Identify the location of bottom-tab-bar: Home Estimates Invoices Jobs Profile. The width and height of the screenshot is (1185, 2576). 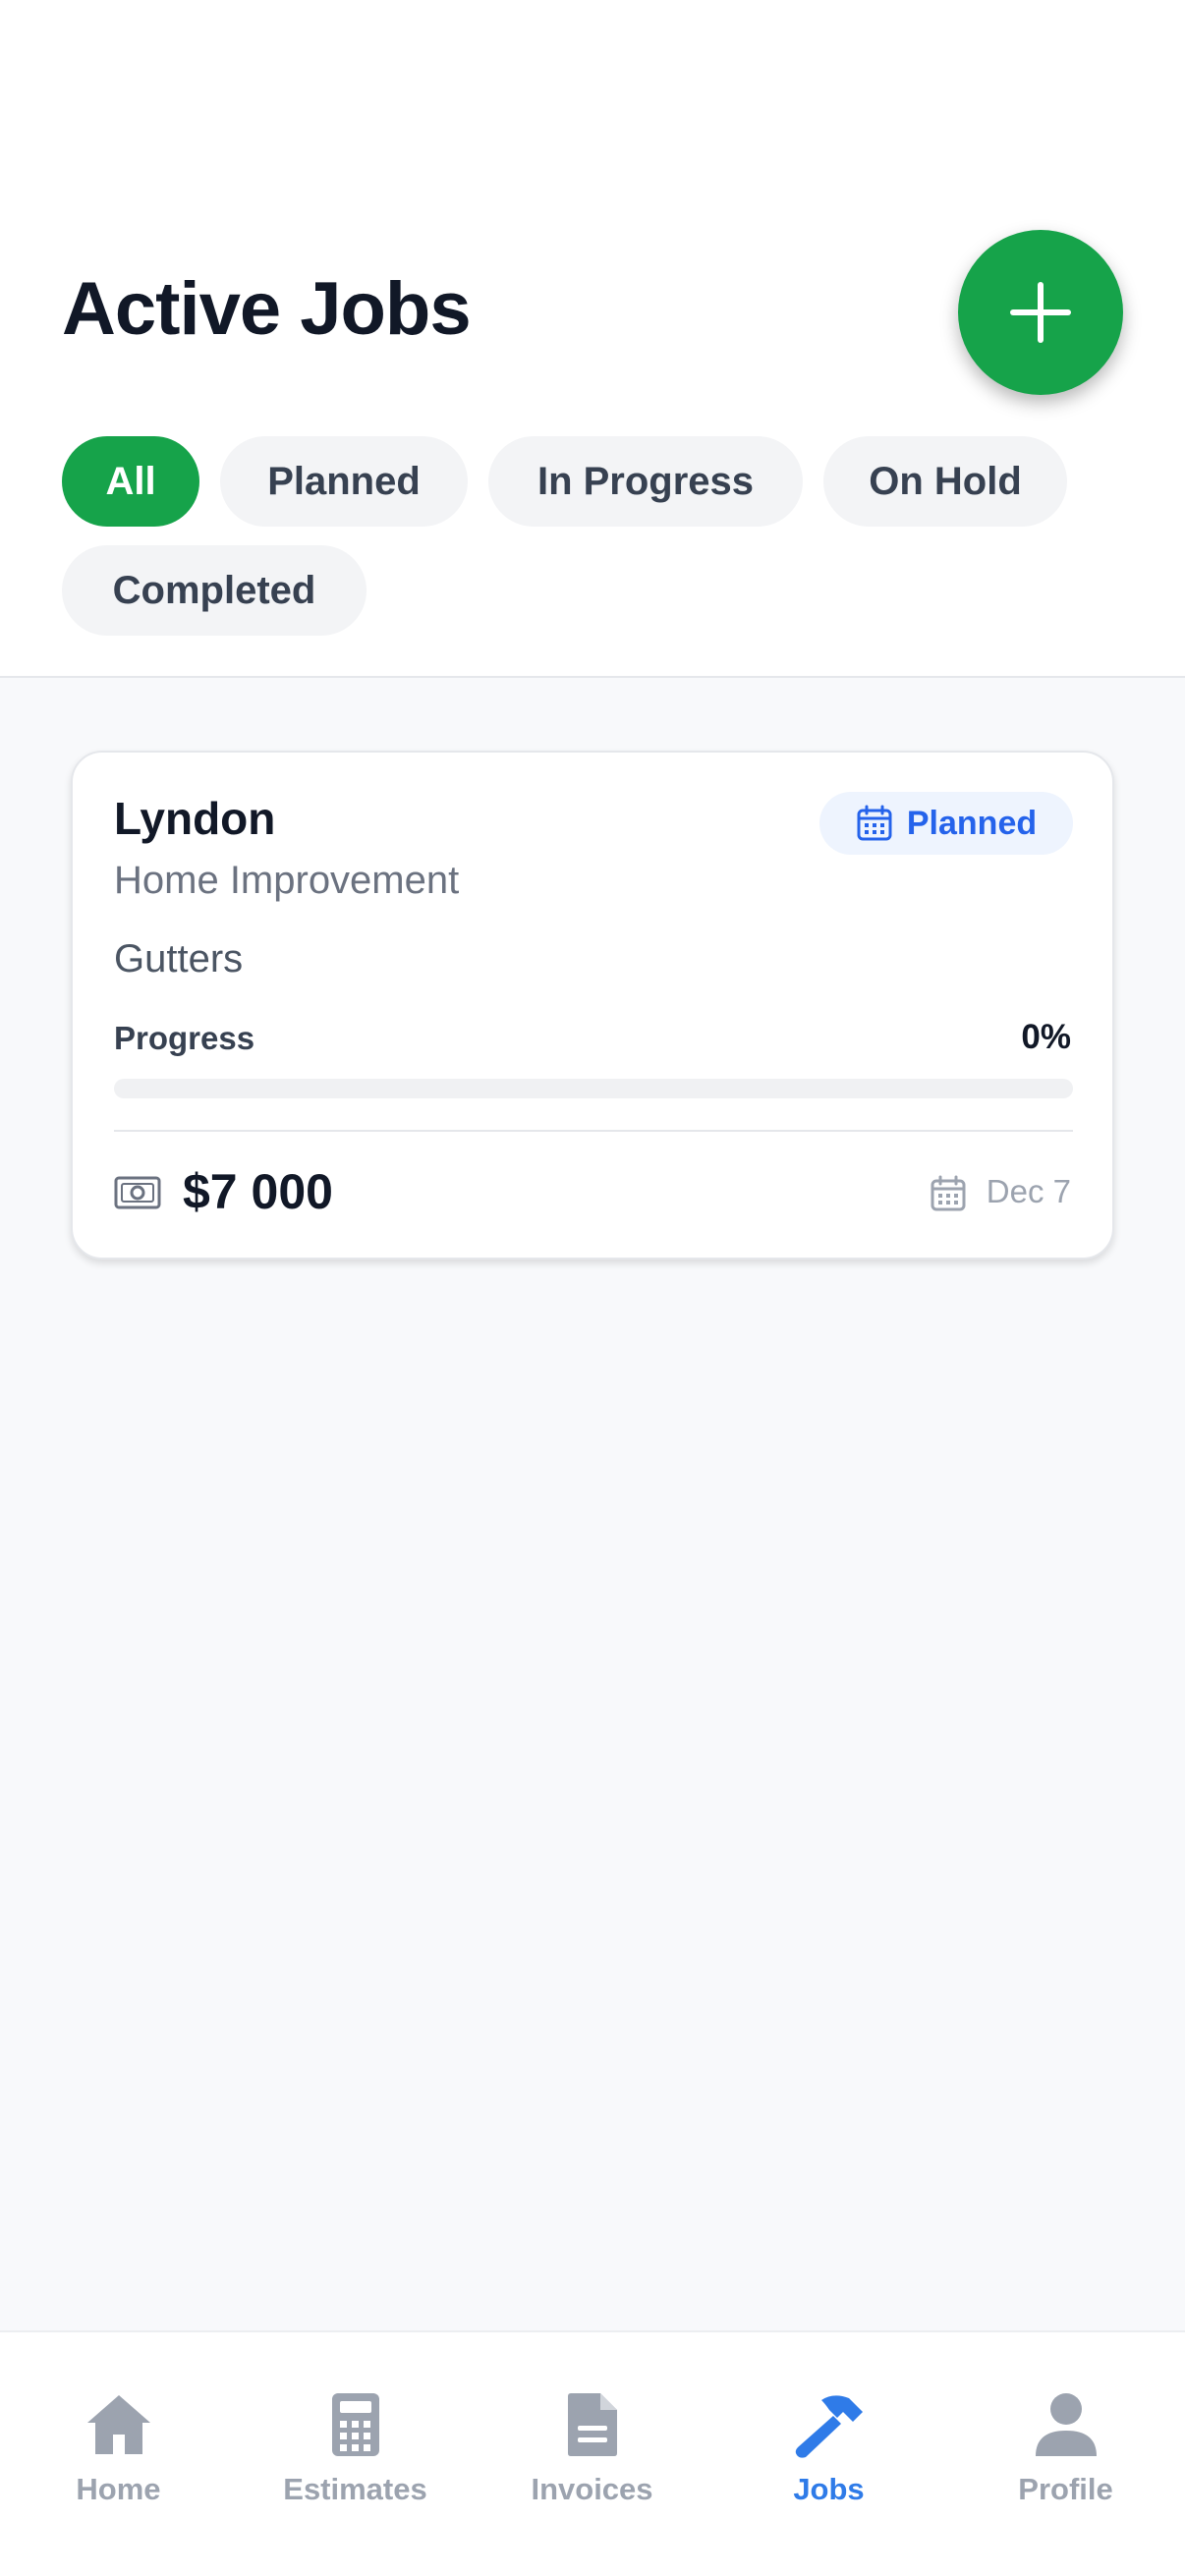
(592, 2453).